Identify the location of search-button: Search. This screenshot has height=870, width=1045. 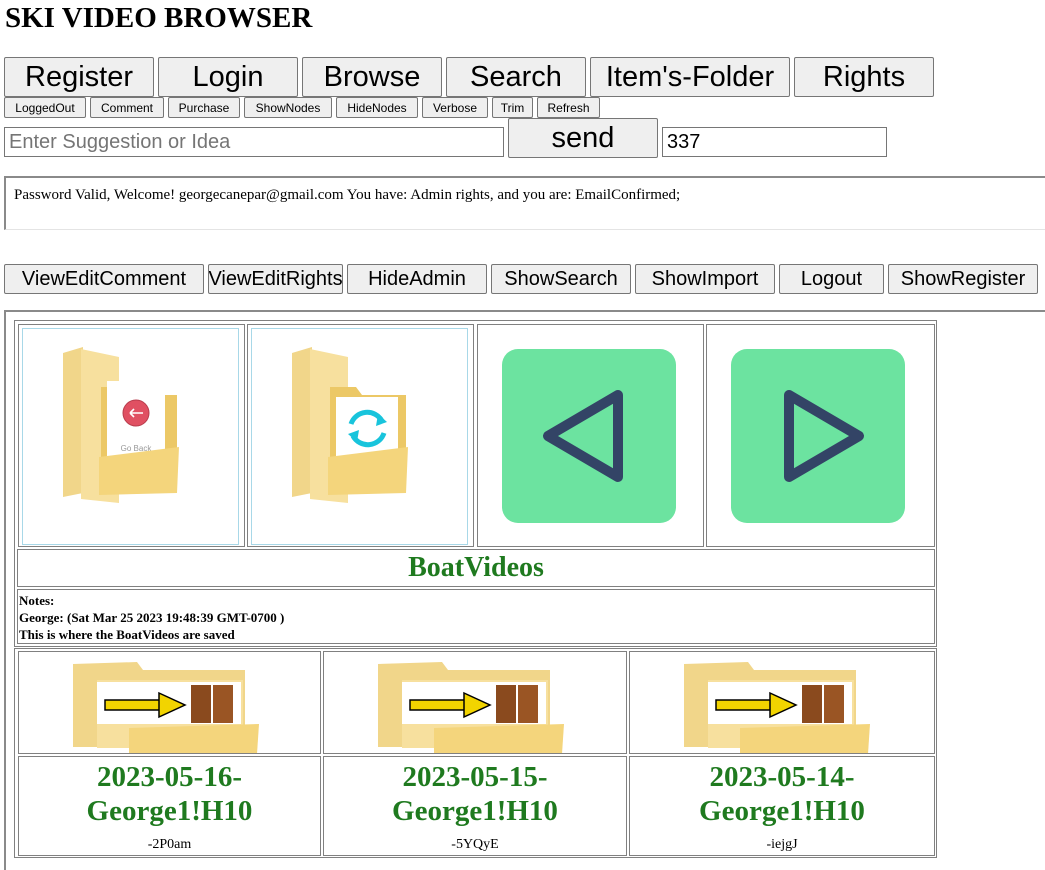
(516, 77).